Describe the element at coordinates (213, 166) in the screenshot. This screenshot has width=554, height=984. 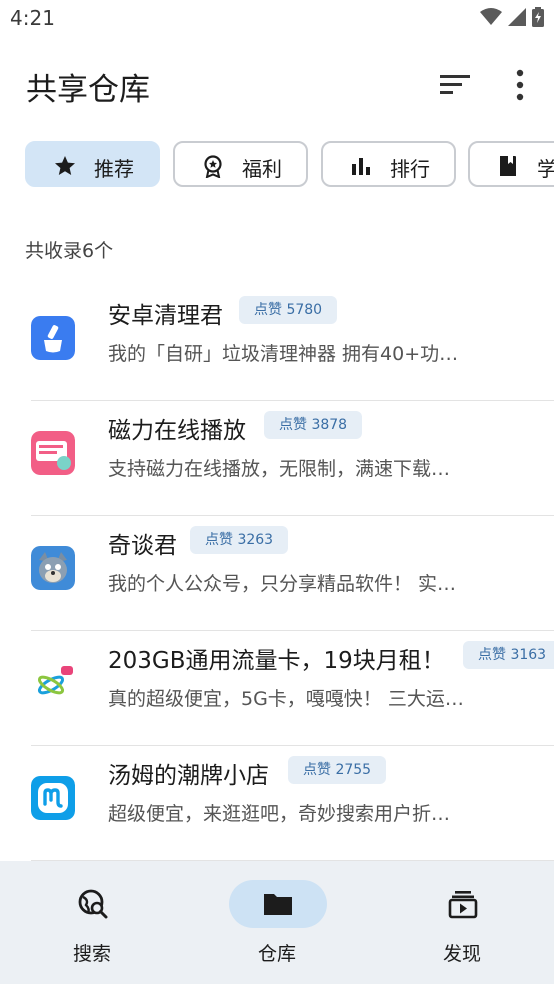
I see `award-icon` at that location.